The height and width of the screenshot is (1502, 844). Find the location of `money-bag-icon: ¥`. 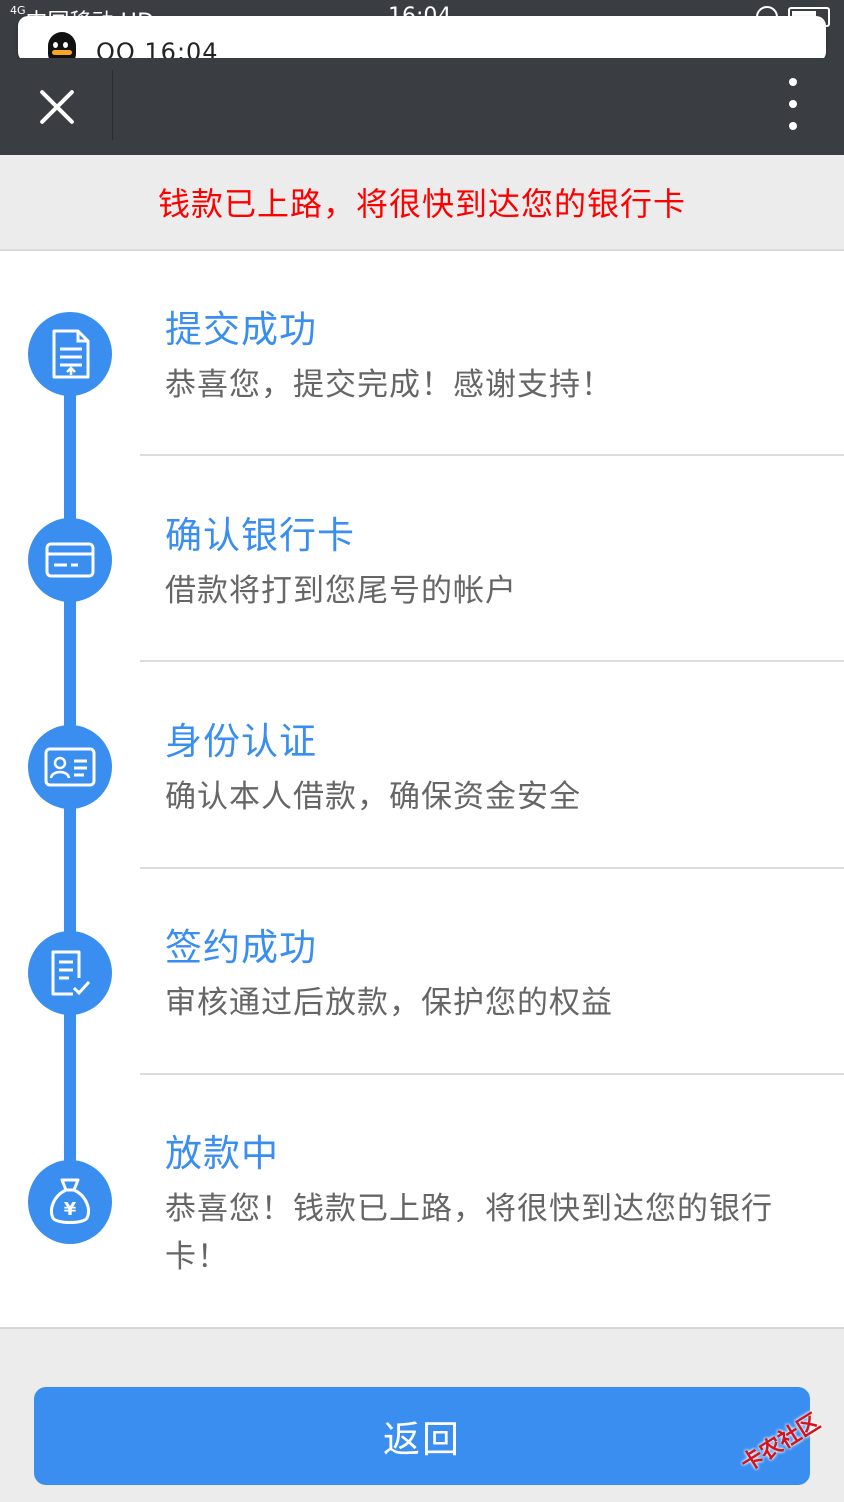

money-bag-icon: ¥ is located at coordinates (70, 1202).